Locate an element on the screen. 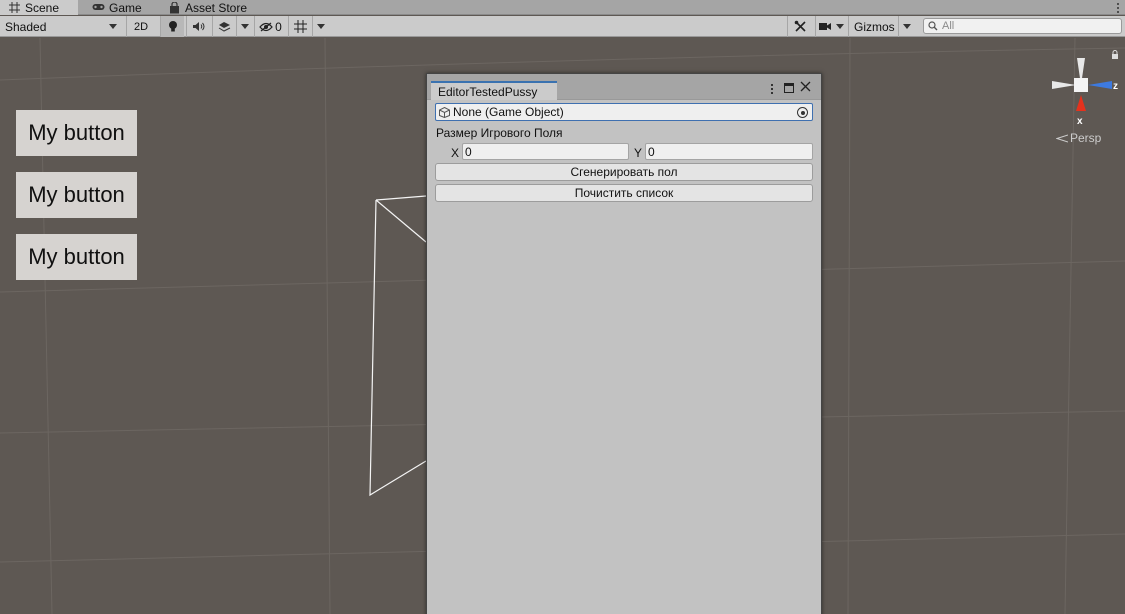 This screenshot has height=614, width=1125. grid-icon is located at coordinates (14, 8).